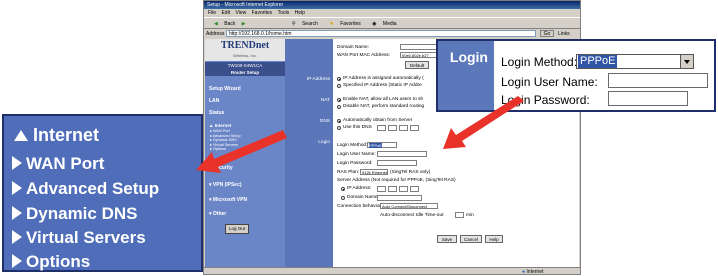 Image resolution: width=718 pixels, height=276 pixels. What do you see at coordinates (412, 215) in the screenshot?
I see `auto-disconnect-label: Auto-disconnect Idle Time-out` at bounding box center [412, 215].